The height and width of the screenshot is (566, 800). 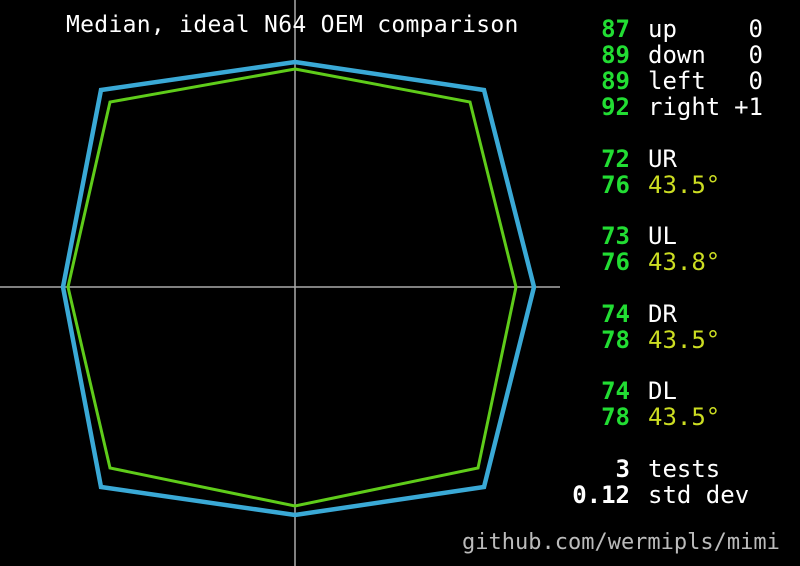 What do you see at coordinates (400, 327) in the screenshot?
I see `diagonal-dr: 74 DR 78 43.5°` at bounding box center [400, 327].